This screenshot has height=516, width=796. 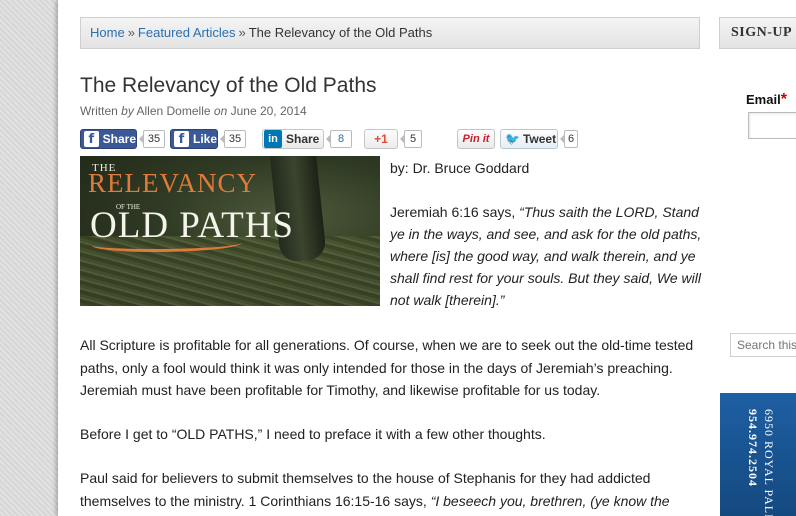 What do you see at coordinates (119, 139) in the screenshot?
I see `facebook-share-label: Share` at bounding box center [119, 139].